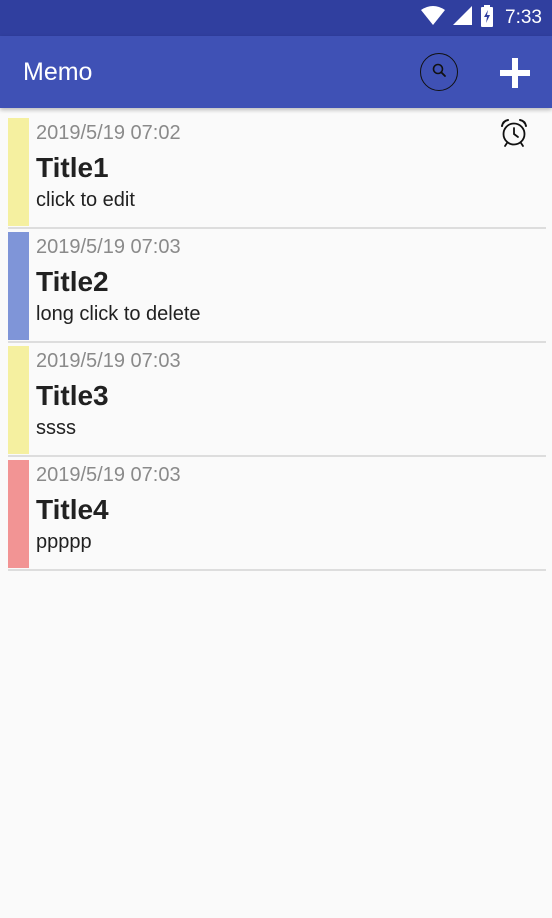  I want to click on memo-item: 2019/5/19 07:02 Title1 click to edit, so click(276, 168).